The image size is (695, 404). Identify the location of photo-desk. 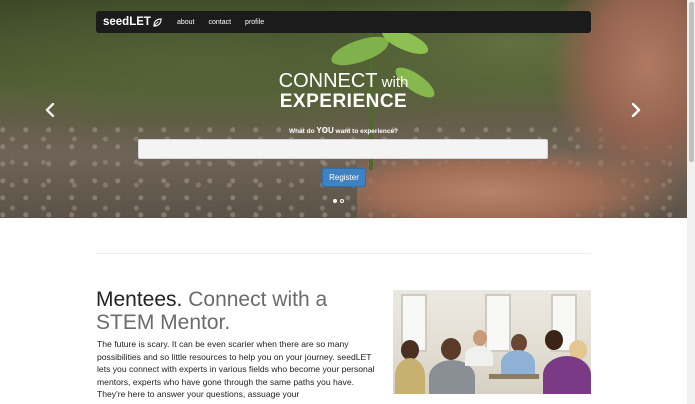
(514, 376).